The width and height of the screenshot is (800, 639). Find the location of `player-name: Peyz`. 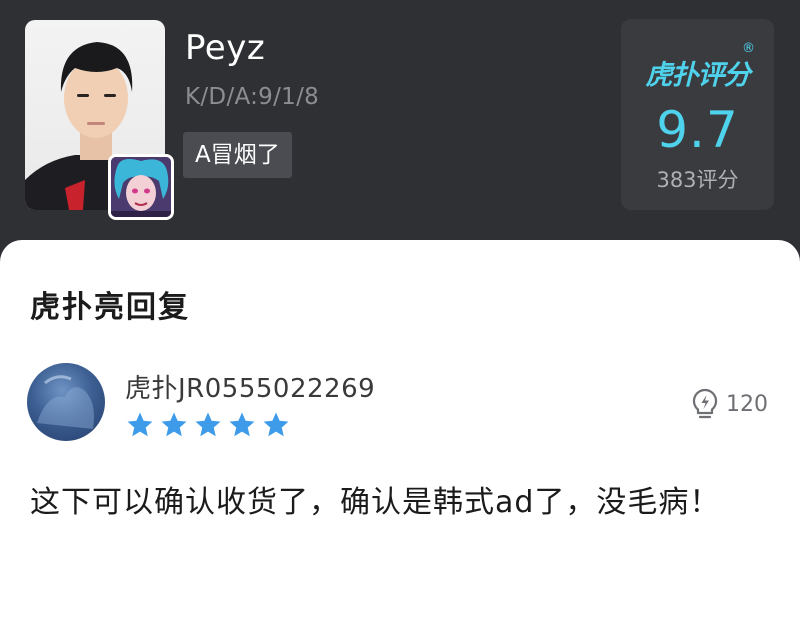

player-name: Peyz is located at coordinates (225, 48).